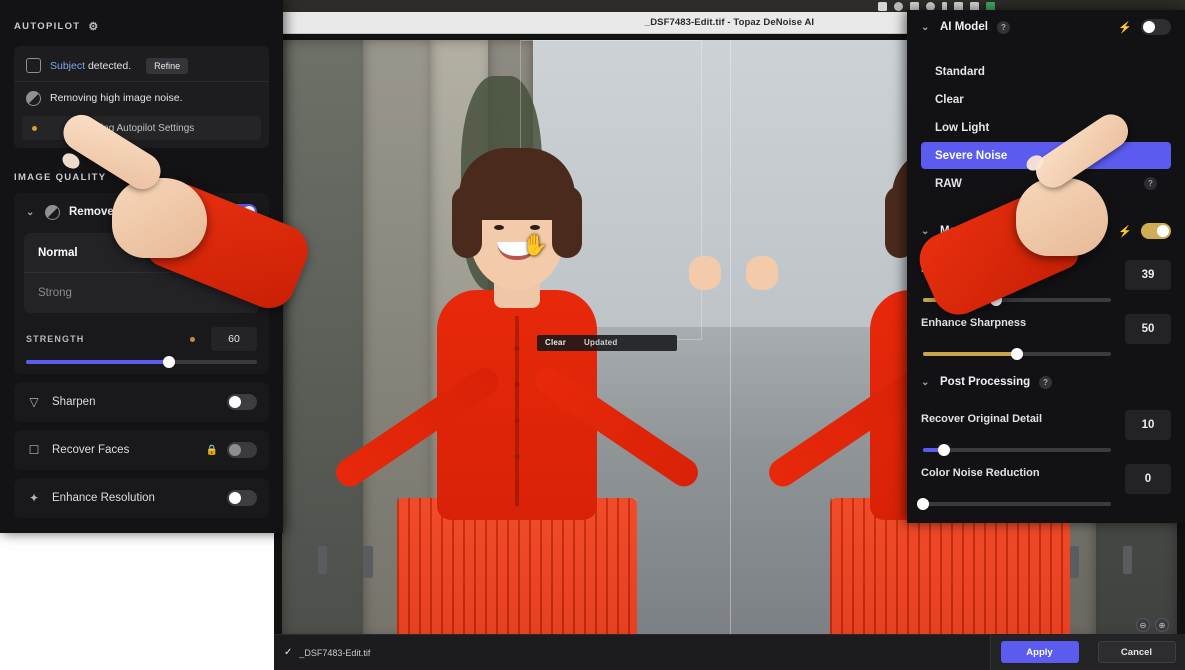 This screenshot has width=1185, height=670. Describe the element at coordinates (1039, 652) in the screenshot. I see `apply-button: Apply` at that location.